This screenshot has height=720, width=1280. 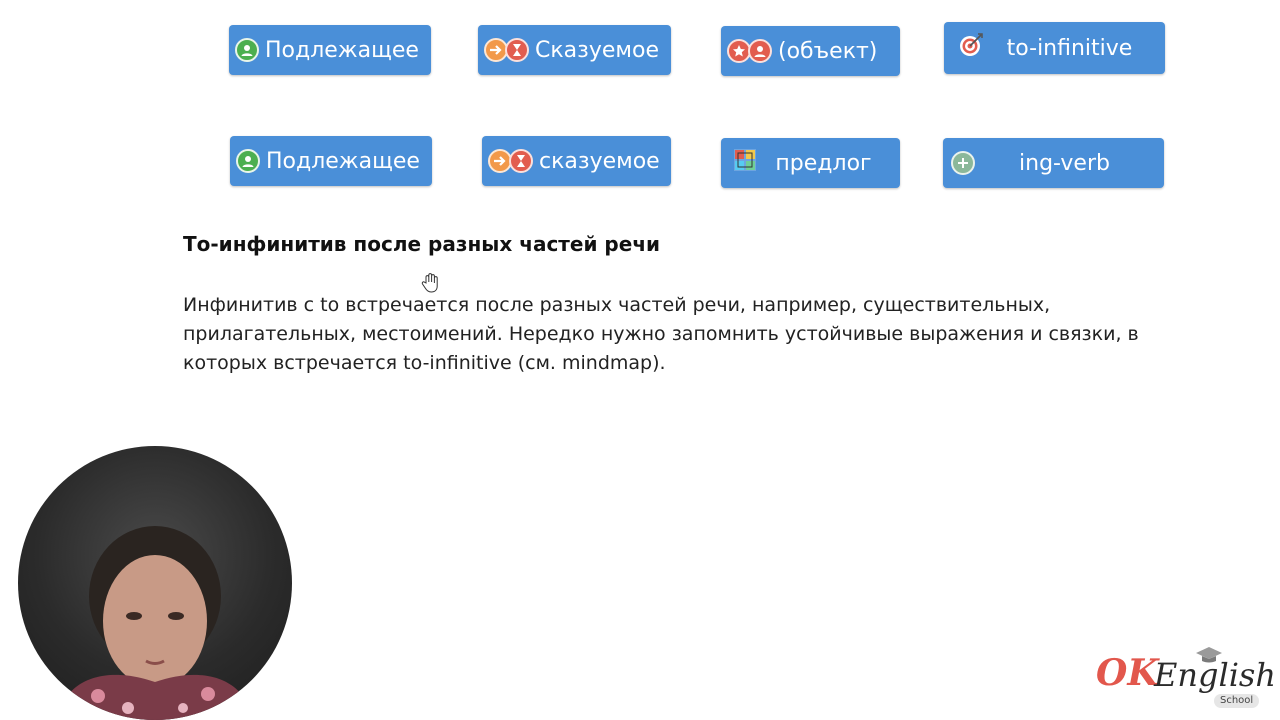 I want to click on to-infinitive-label: to-infinitive, so click(x=1069, y=48).